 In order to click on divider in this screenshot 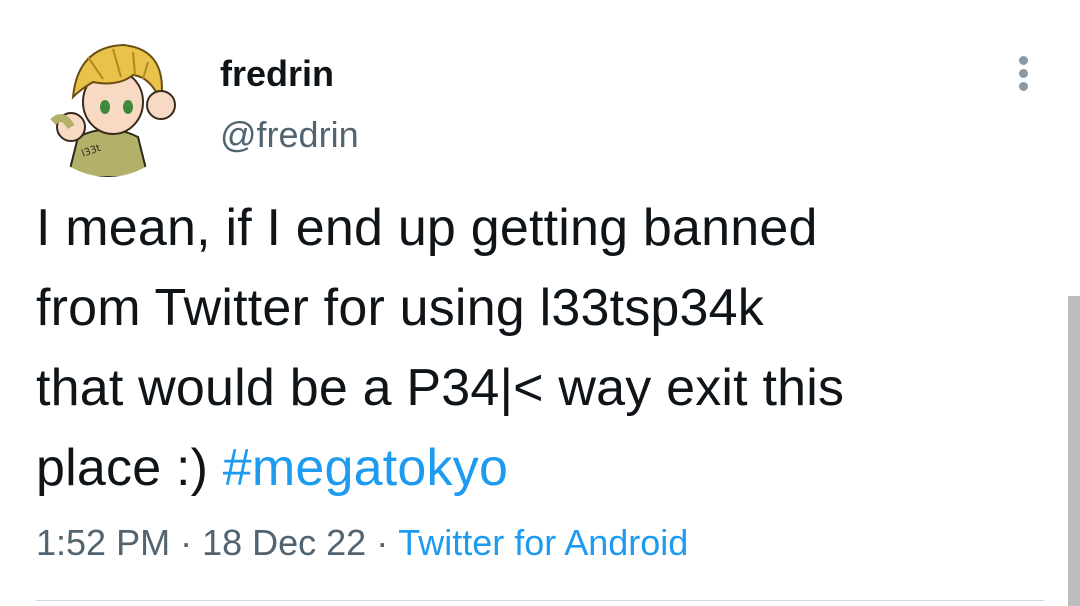, I will do `click(540, 600)`.